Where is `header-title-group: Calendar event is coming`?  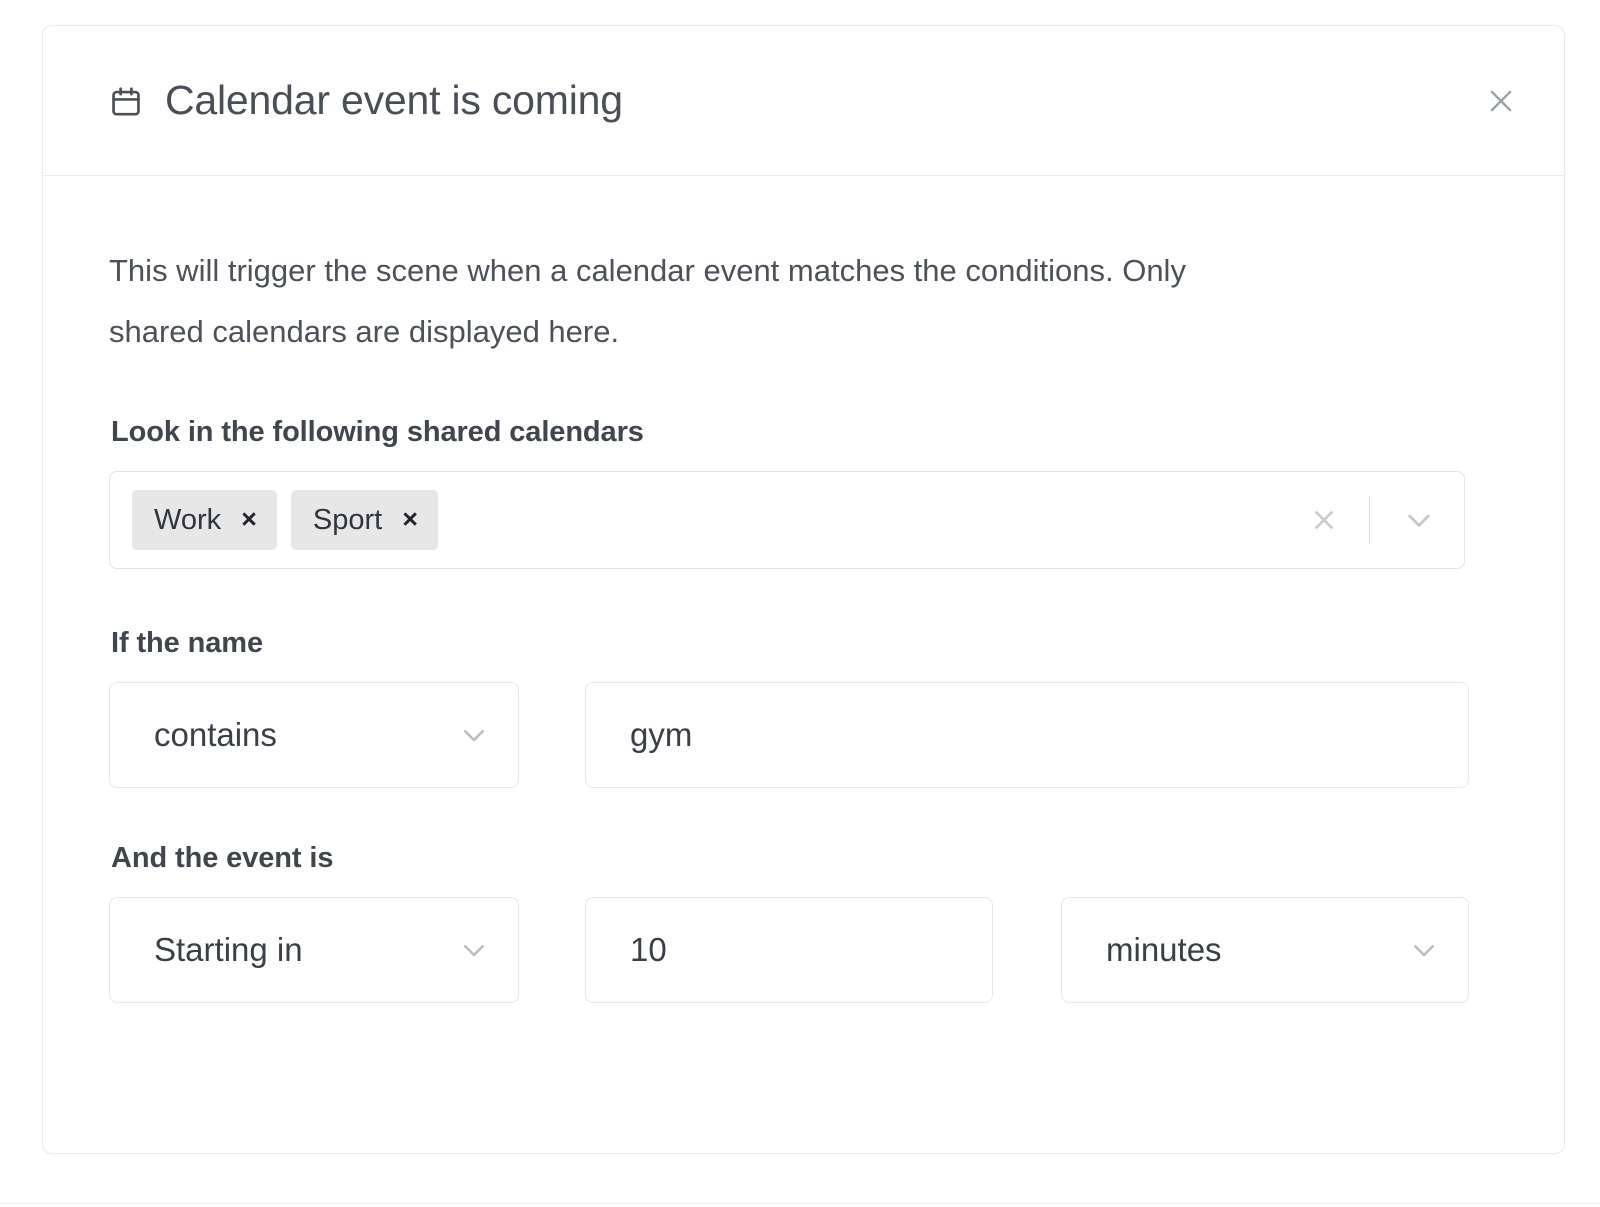 header-title-group: Calendar event is coming is located at coordinates (793, 99).